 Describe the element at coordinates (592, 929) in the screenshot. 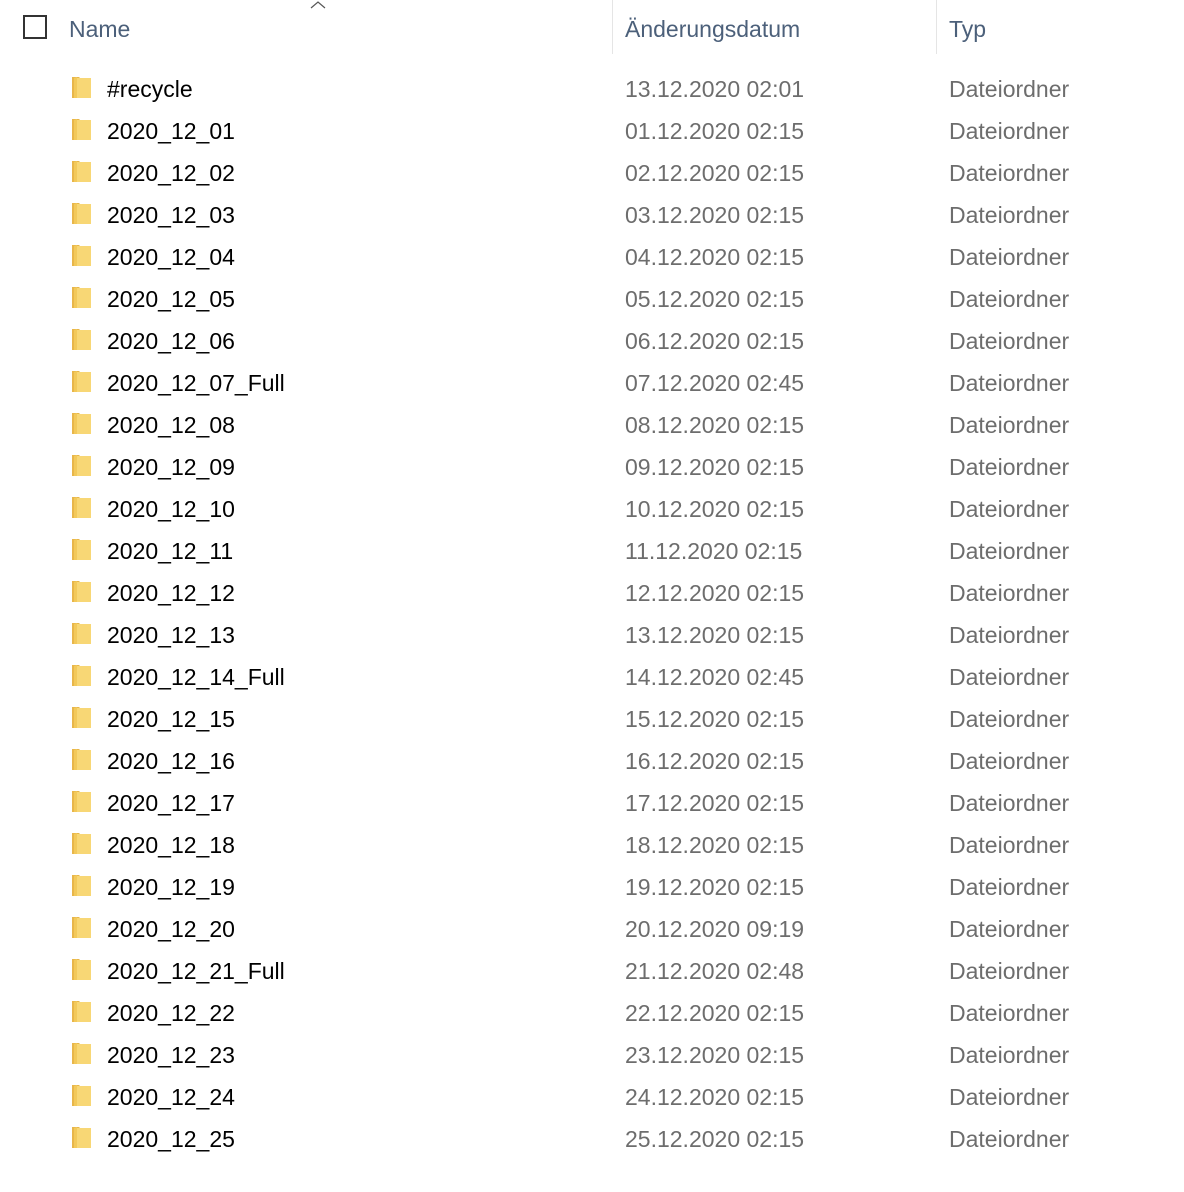

I see `file-row: 2020_12_20 20.12.2020 09:19 Dateiordner` at that location.